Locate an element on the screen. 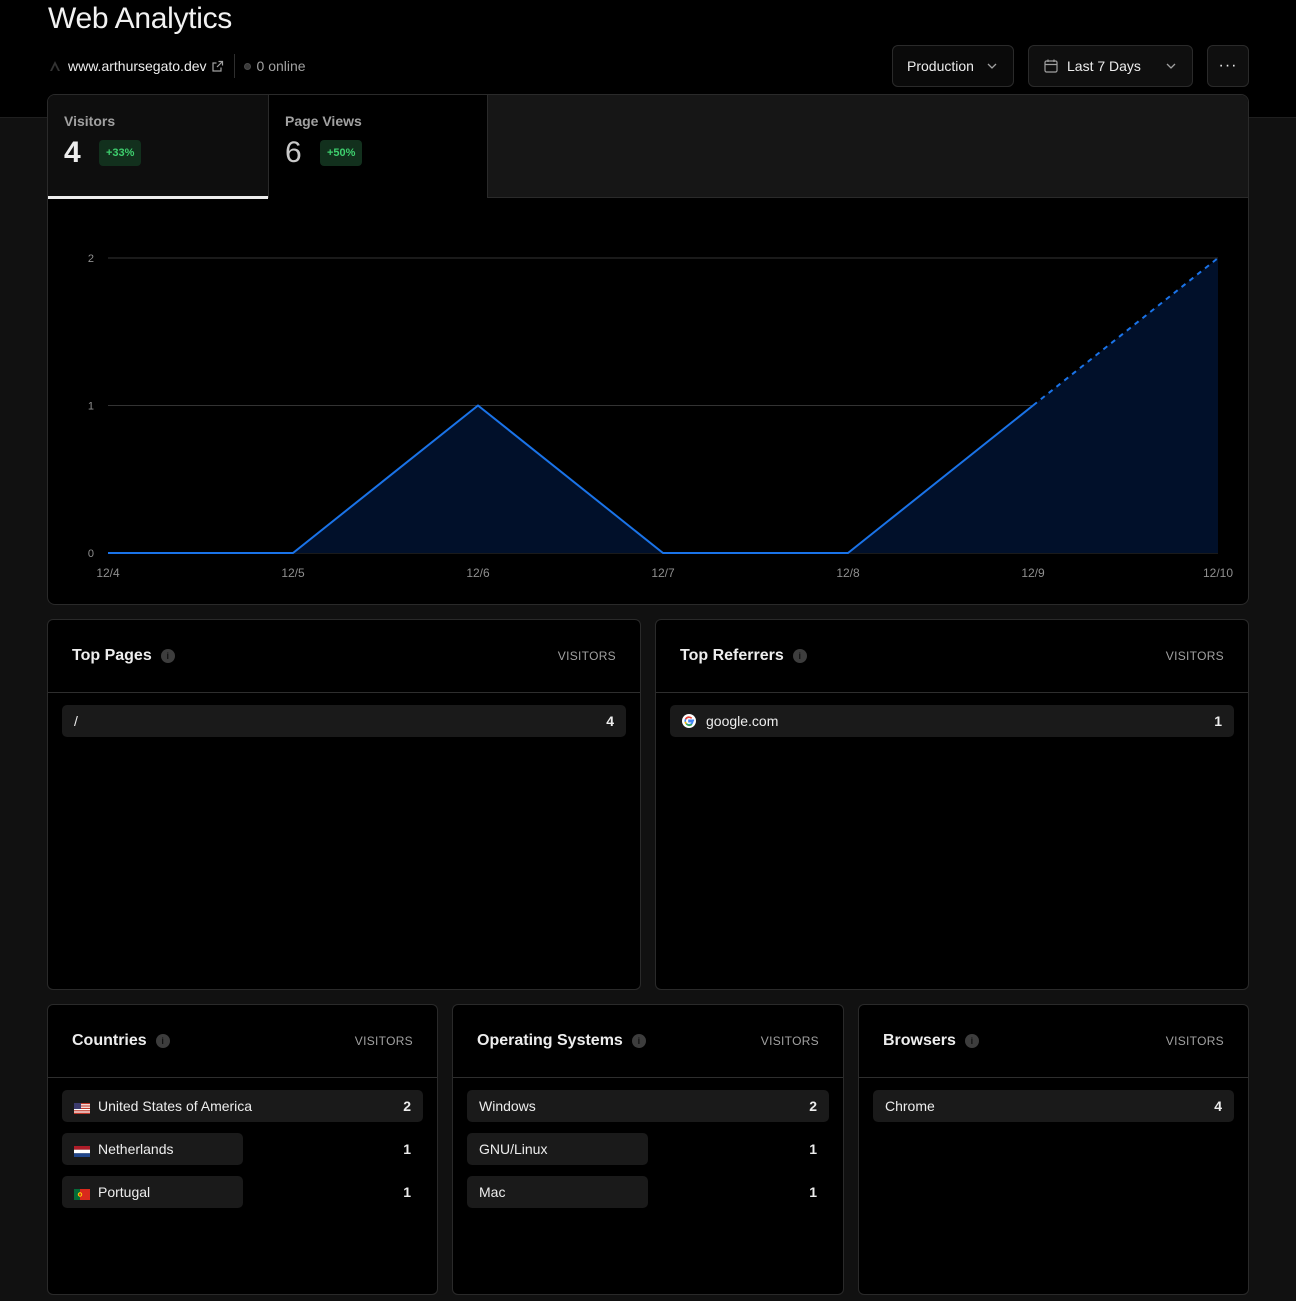 The height and width of the screenshot is (1301, 1296). tab-page-views: Page Views 6 +50% is located at coordinates (378, 146).